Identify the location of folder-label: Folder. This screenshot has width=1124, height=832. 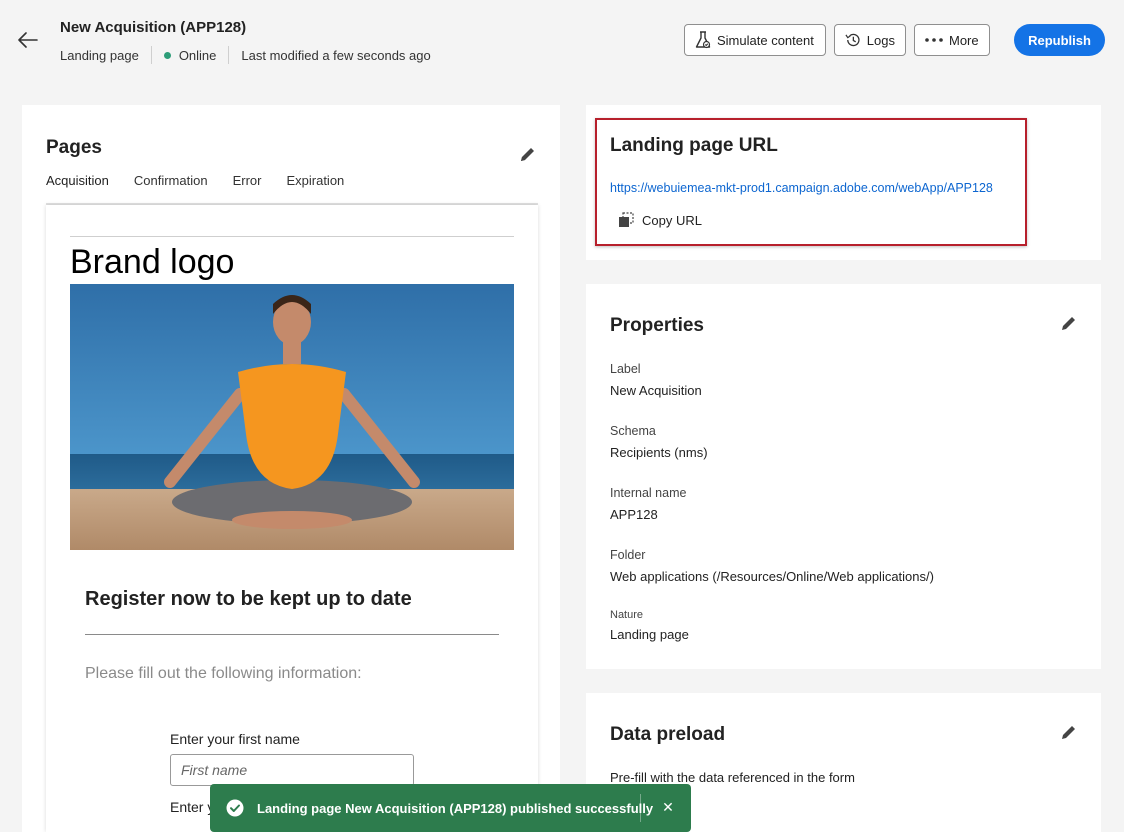
(628, 555).